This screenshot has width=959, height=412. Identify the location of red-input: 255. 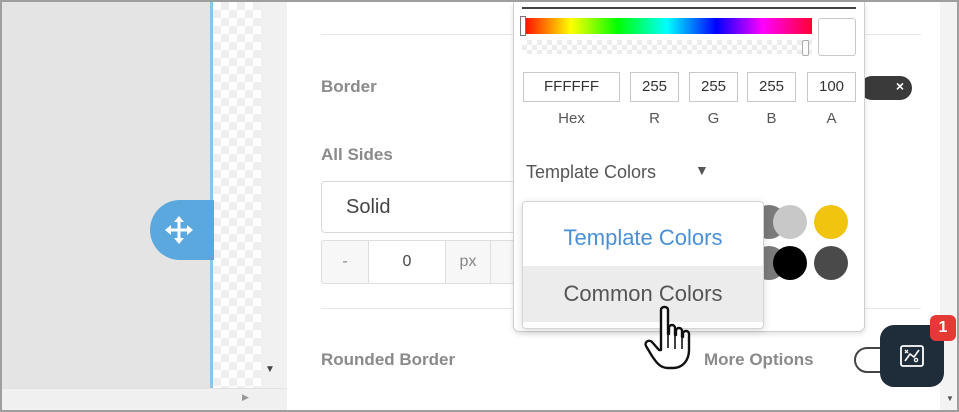
(654, 87).